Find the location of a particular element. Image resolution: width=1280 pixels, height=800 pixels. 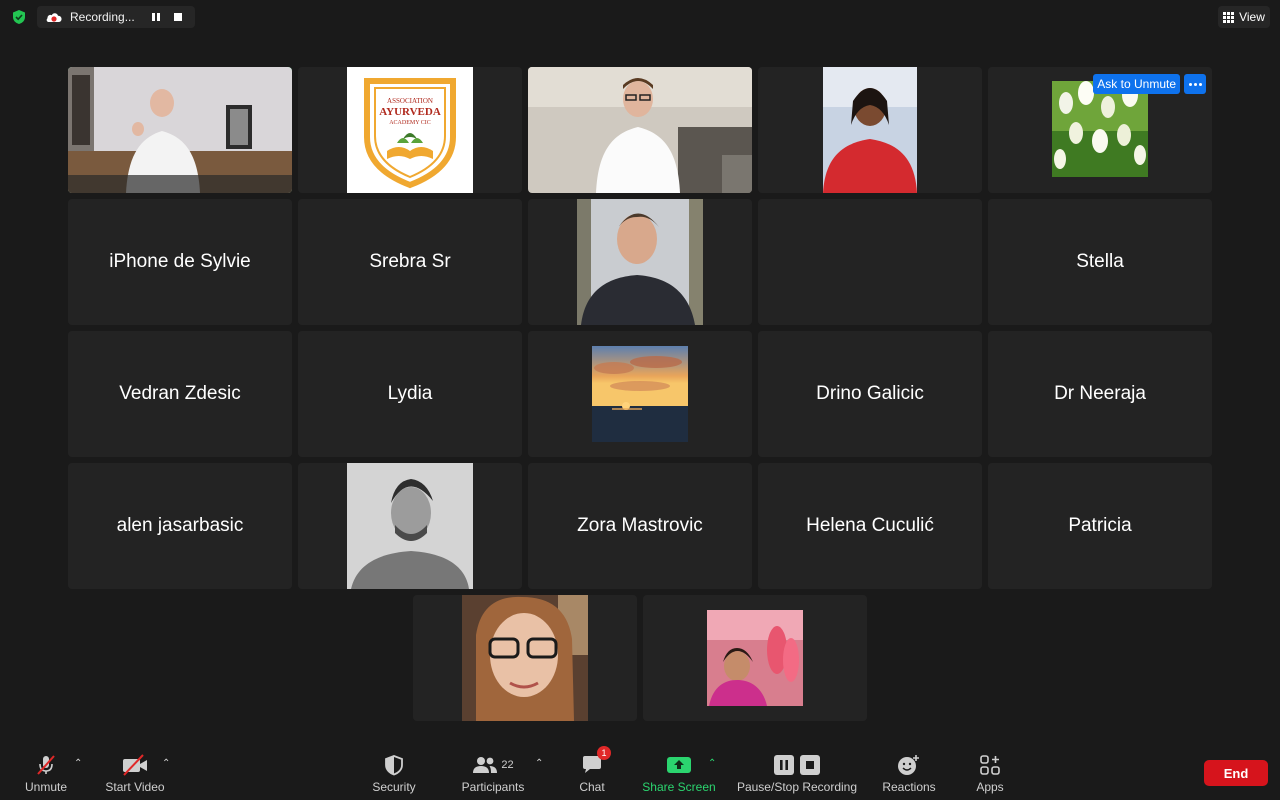

unmute-button: Unmute is located at coordinates (46, 773).